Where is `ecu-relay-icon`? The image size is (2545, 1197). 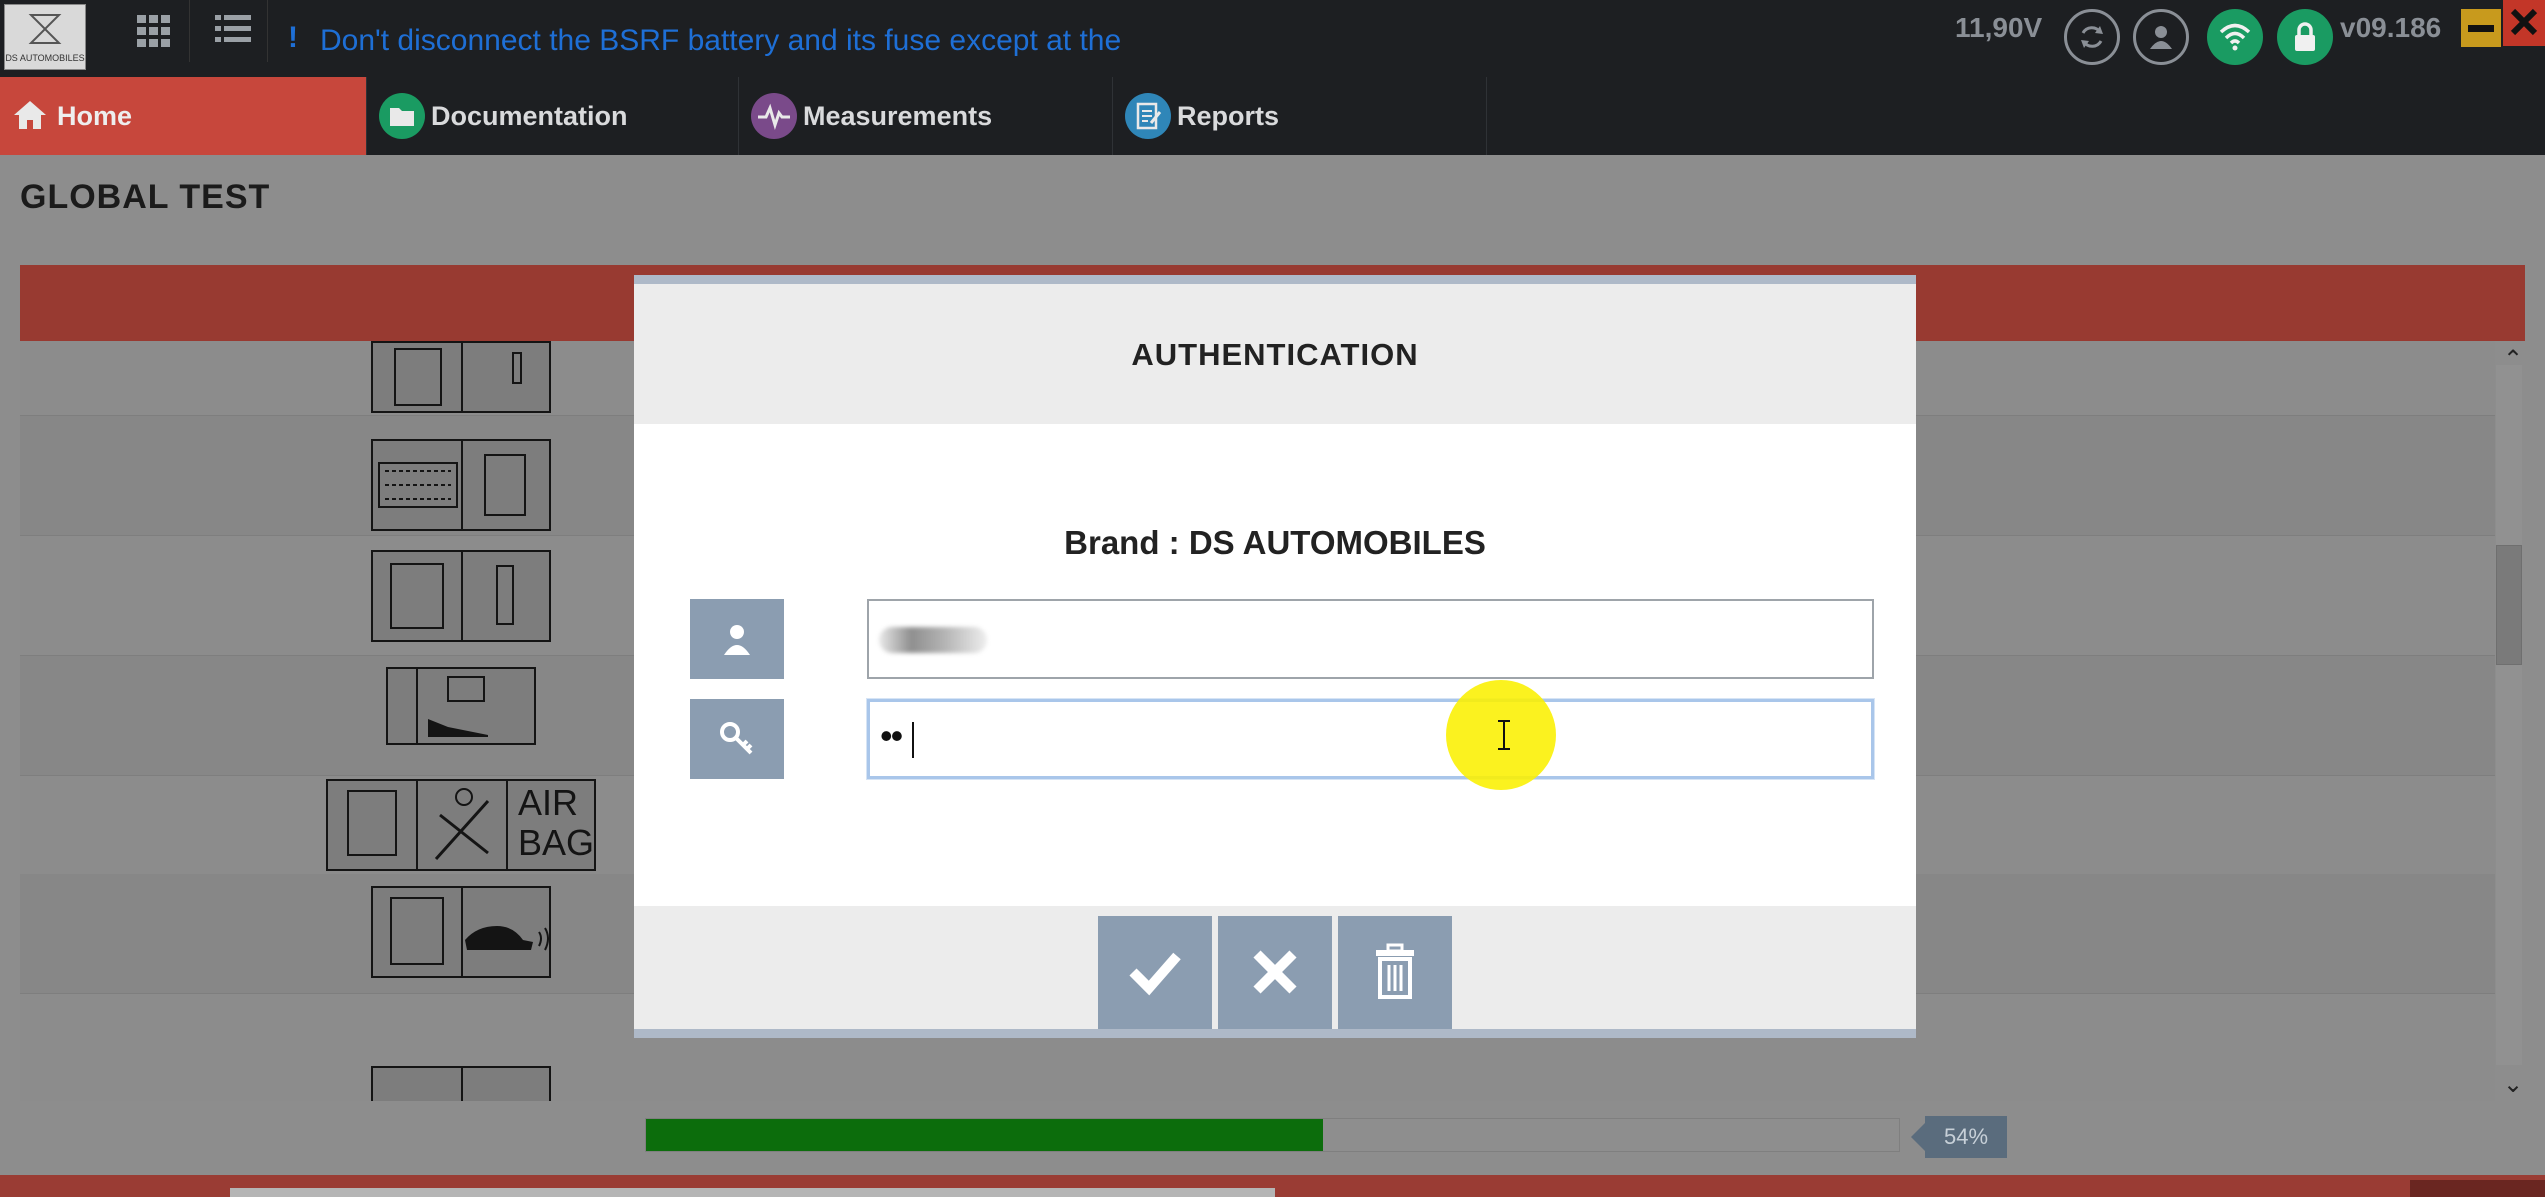
ecu-relay-icon is located at coordinates (461, 377).